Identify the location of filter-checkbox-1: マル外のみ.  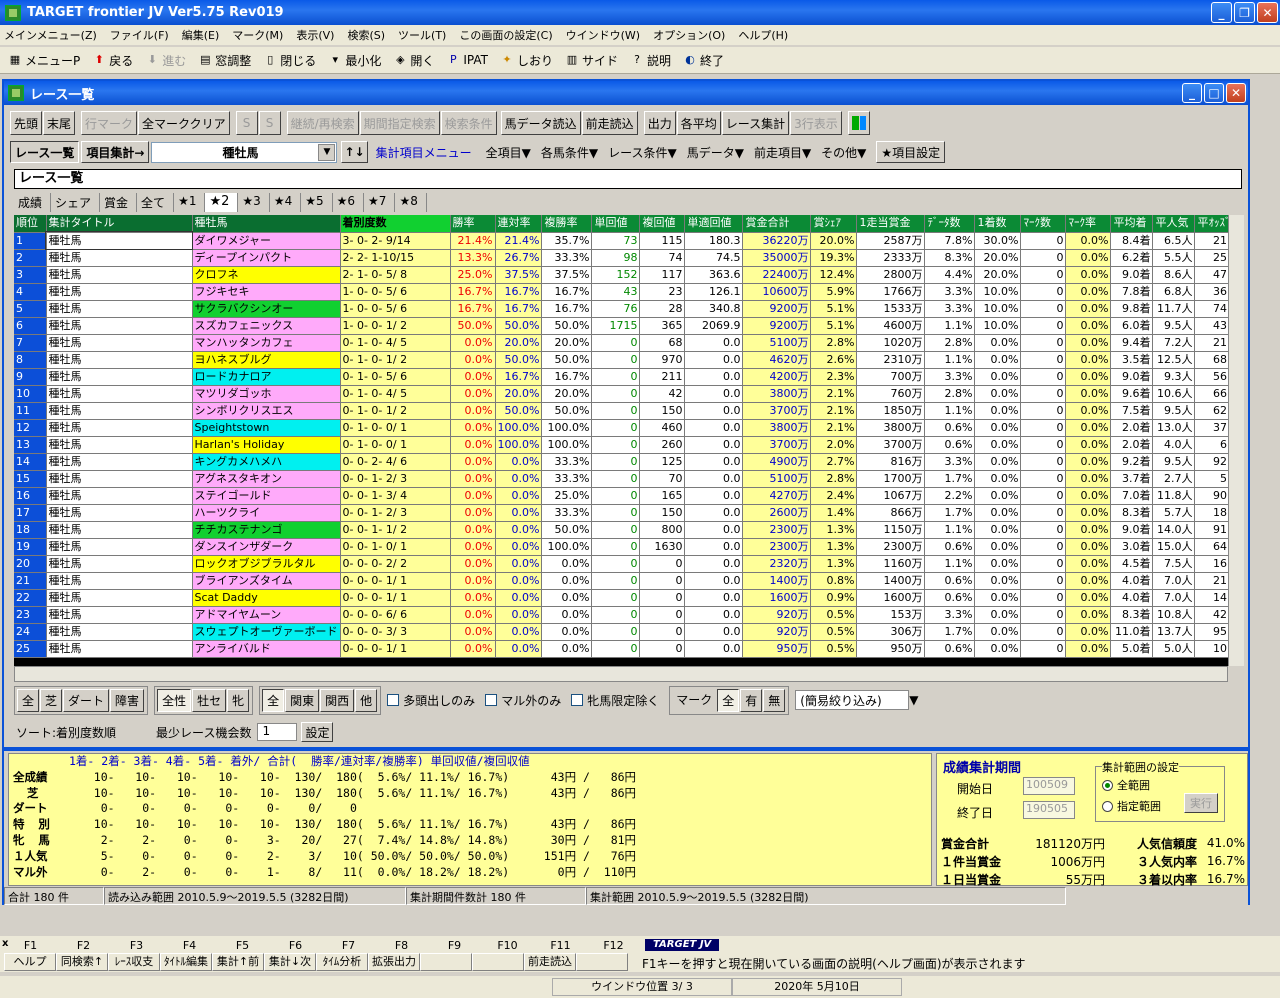
(523, 700).